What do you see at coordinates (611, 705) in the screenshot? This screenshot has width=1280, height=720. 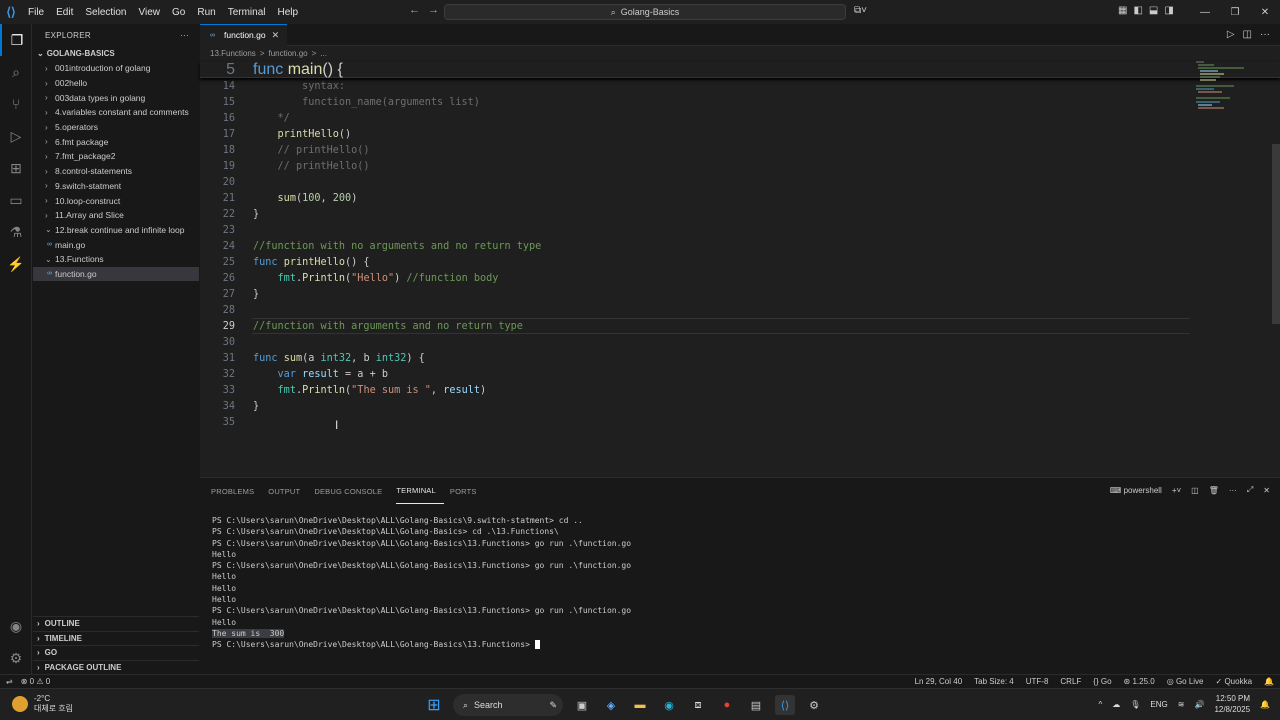 I see `copilot-app-icon: ◈` at bounding box center [611, 705].